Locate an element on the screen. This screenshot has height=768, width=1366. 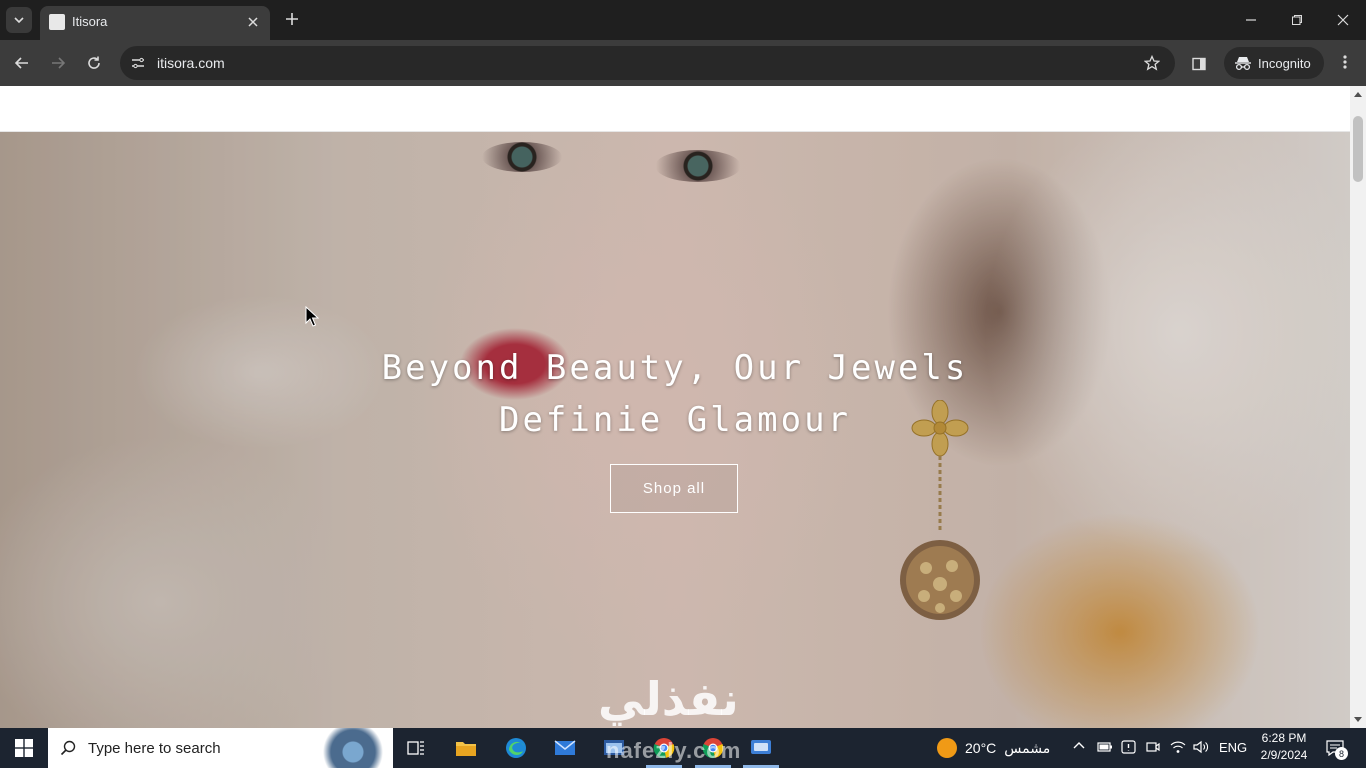
hero-title-line: Beyond Beauty, Our Jewels is located at coordinates (675, 368).